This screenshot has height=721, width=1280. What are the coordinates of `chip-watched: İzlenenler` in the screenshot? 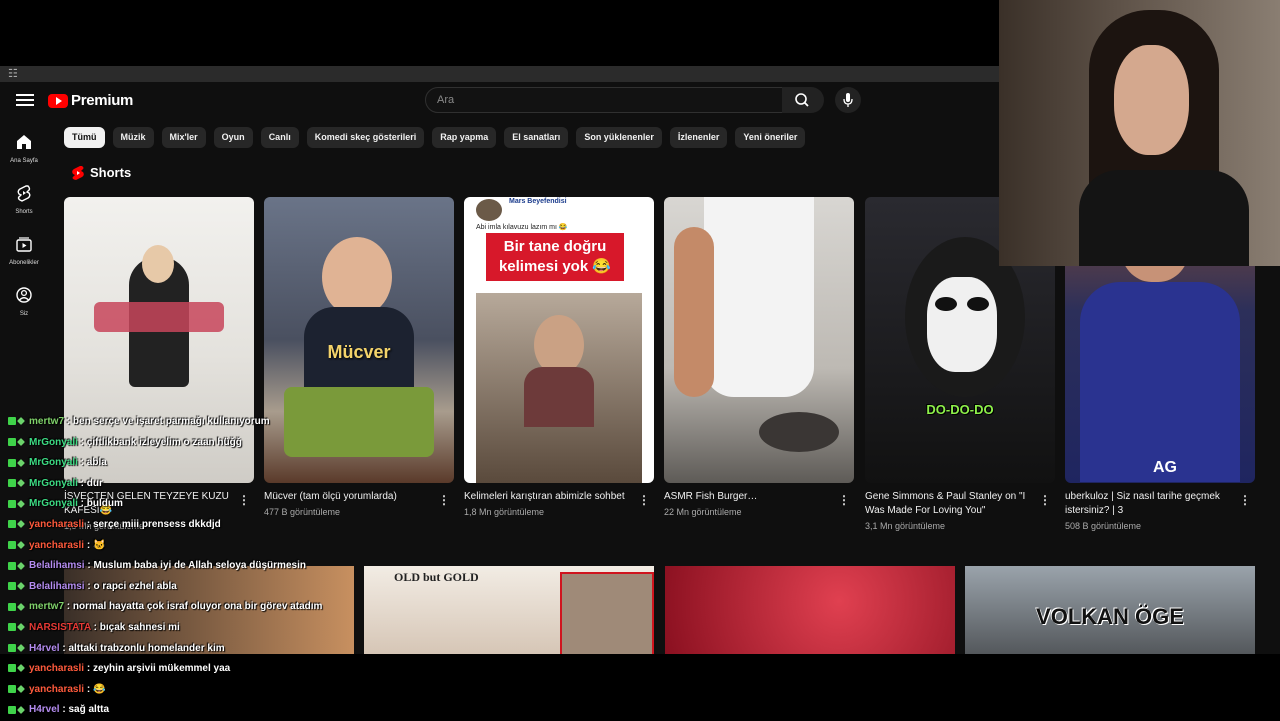 It's located at (698, 137).